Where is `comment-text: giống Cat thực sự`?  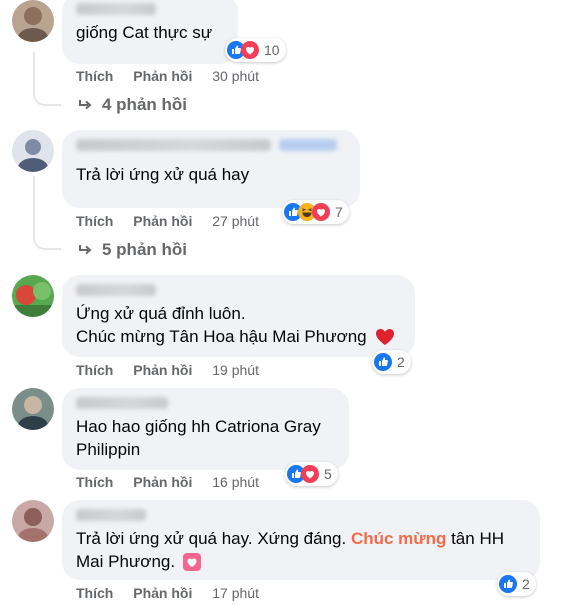 comment-text: giống Cat thực sự is located at coordinates (144, 32).